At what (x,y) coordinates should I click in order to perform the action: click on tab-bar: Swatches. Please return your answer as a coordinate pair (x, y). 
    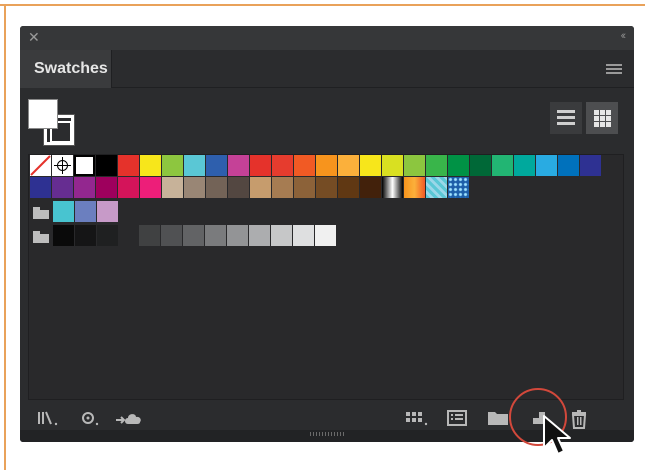
    Looking at the image, I should click on (327, 69).